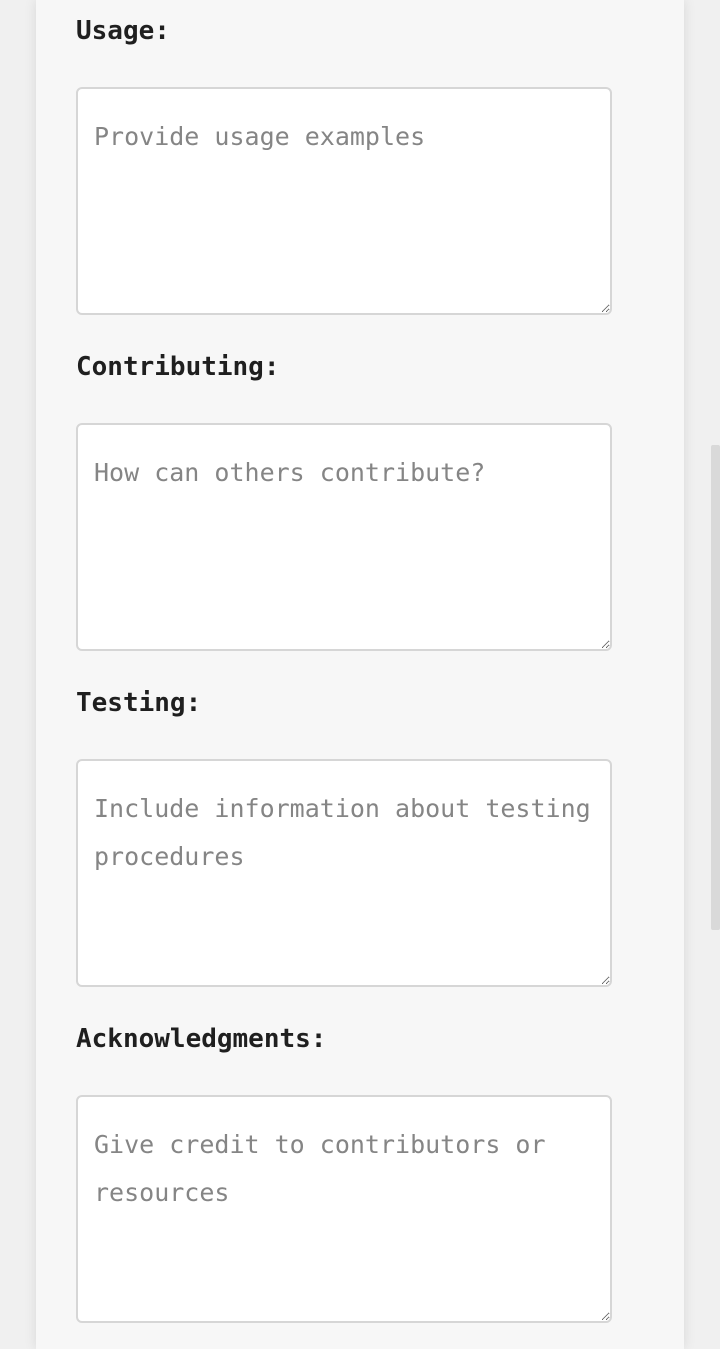 This screenshot has width=720, height=1349. Describe the element at coordinates (344, 873) in the screenshot. I see `testing-textarea` at that location.